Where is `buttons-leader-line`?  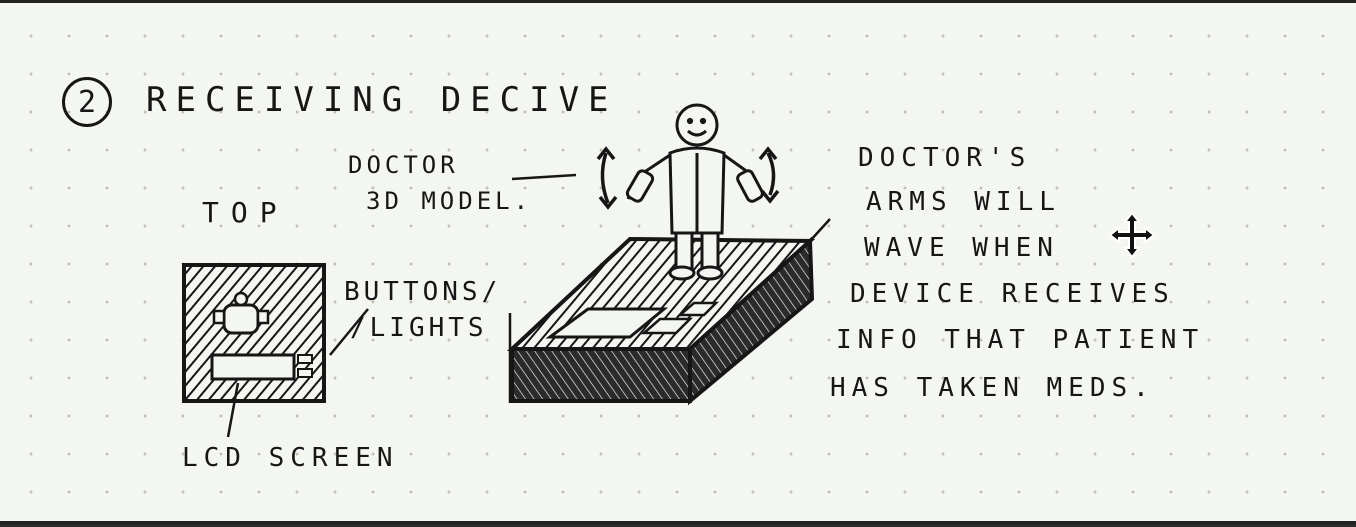 buttons-leader-line is located at coordinates (349, 332).